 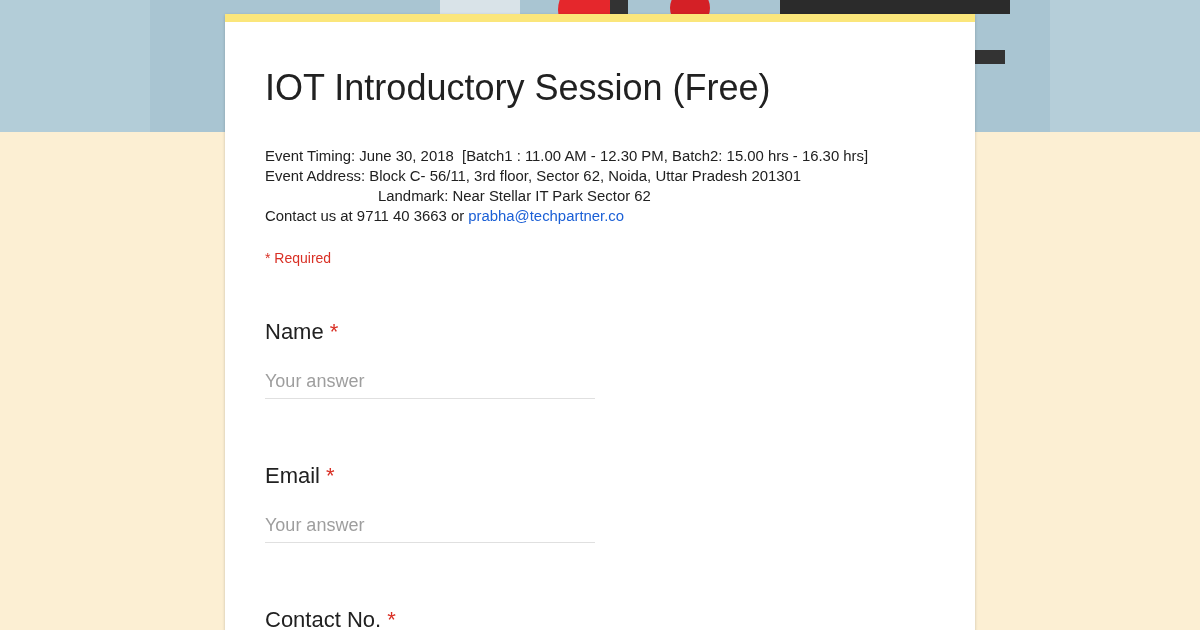 I want to click on description-text: Event Timing: June 30, 2018 [Batch1 : 11.00 AM - 12.30 PM, Batch2: 15.00 hrs - 16.30 hrs], so click(x=567, y=156).